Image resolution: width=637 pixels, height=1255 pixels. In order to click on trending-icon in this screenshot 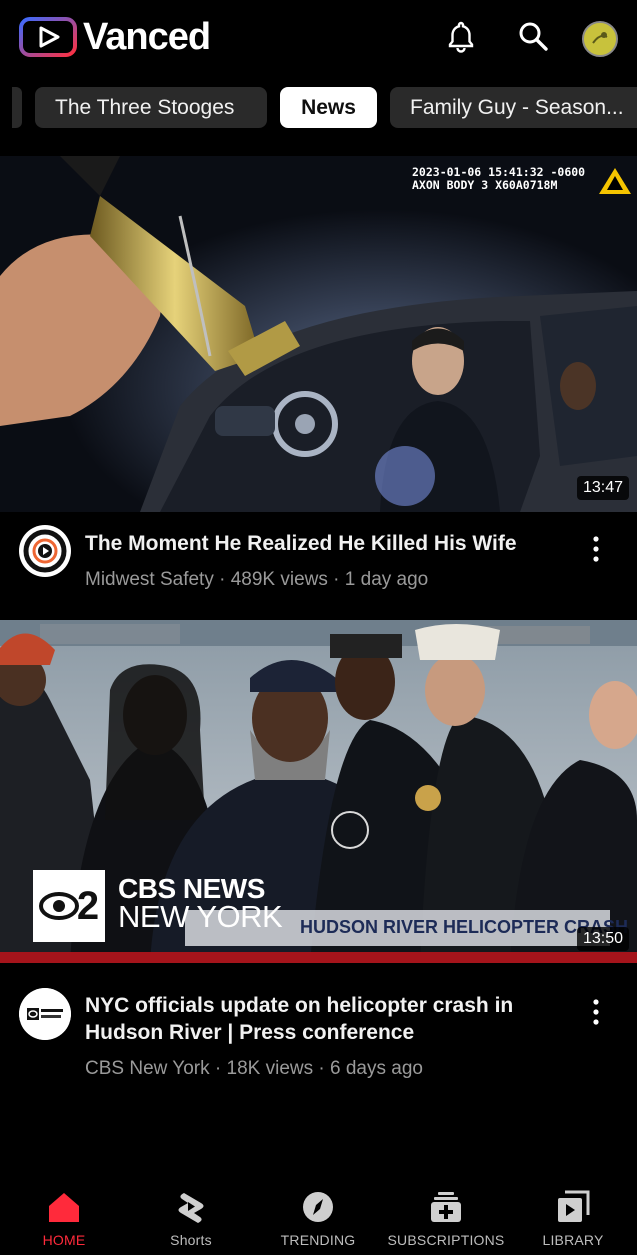, I will do `click(318, 1207)`.